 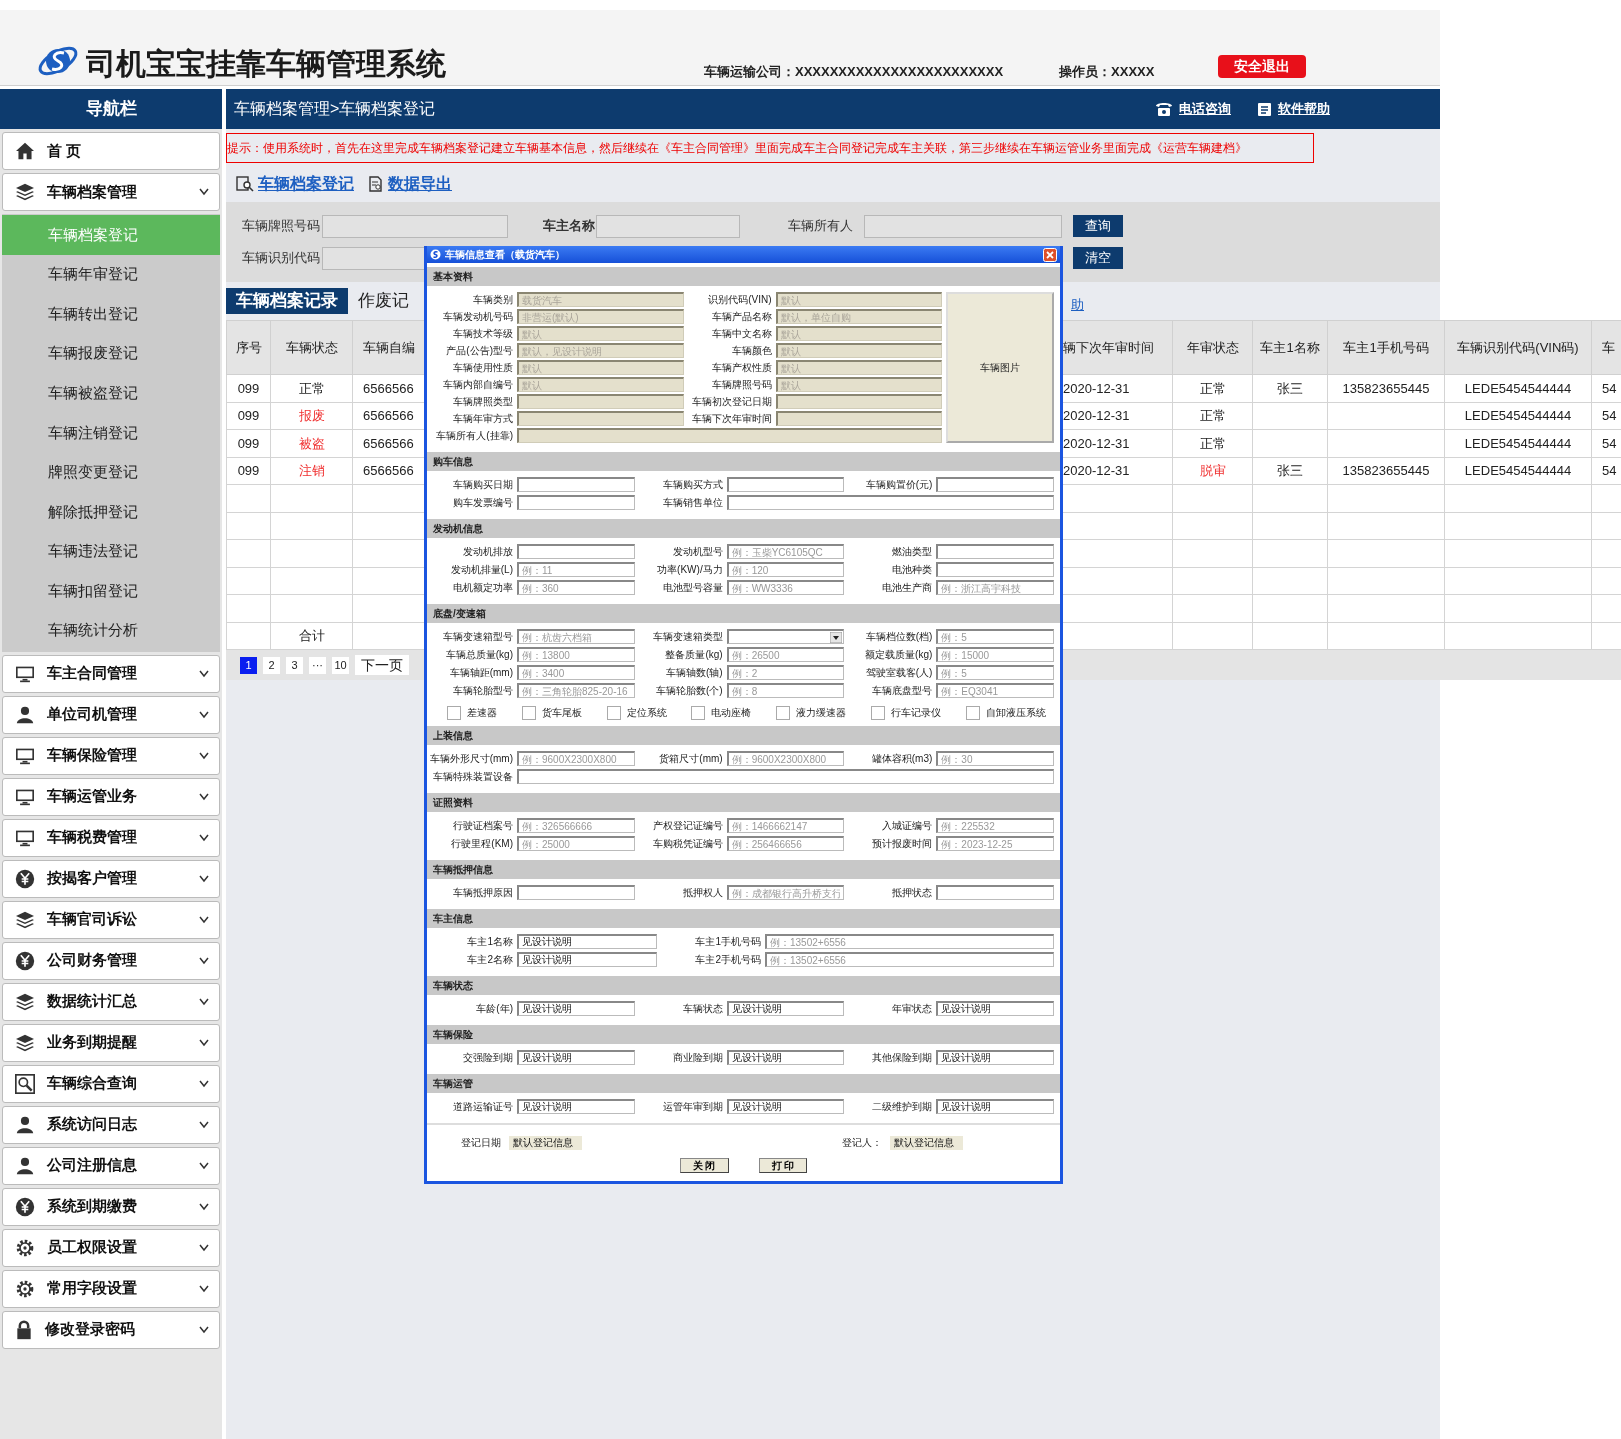 I want to click on input-field: 例：13800, so click(x=576, y=654).